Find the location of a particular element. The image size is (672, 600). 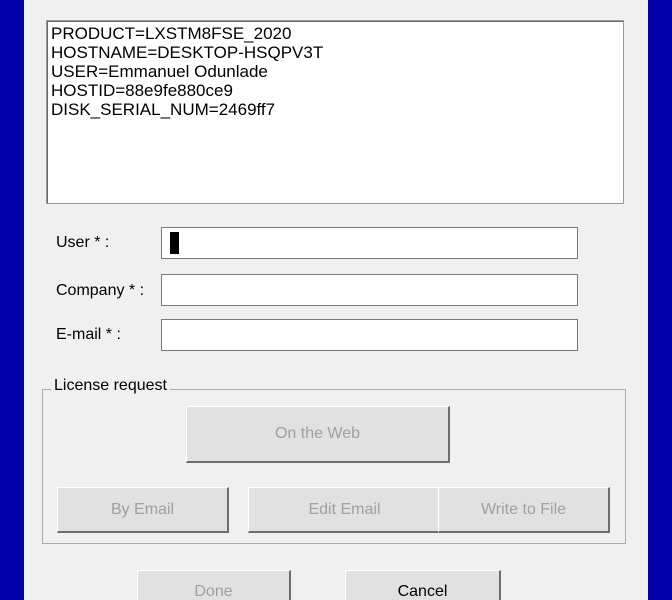

by-email-button: By Email is located at coordinates (143, 510).